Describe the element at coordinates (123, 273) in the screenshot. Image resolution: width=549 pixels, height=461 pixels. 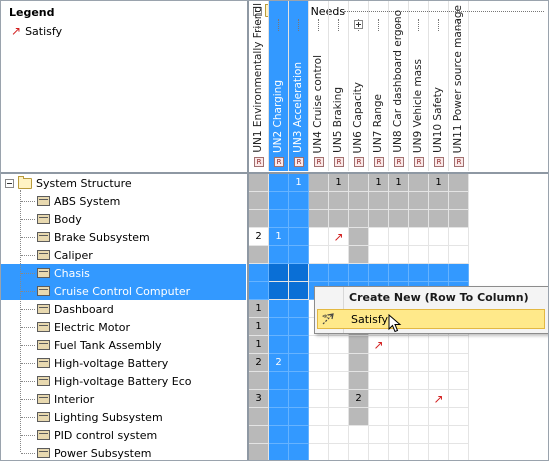
I see `tree-row: Chasis` at that location.